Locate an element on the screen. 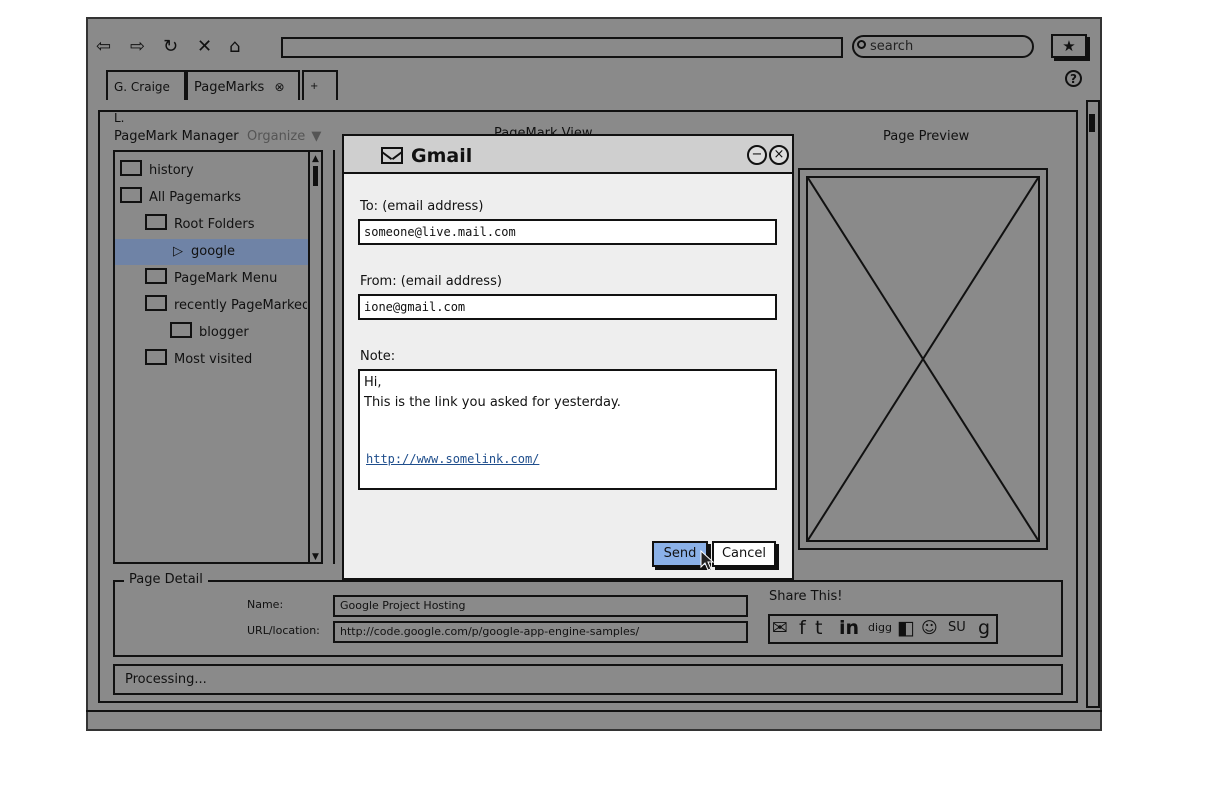  tree-item-pagemark-menu: PageMark Menu is located at coordinates (211, 279).